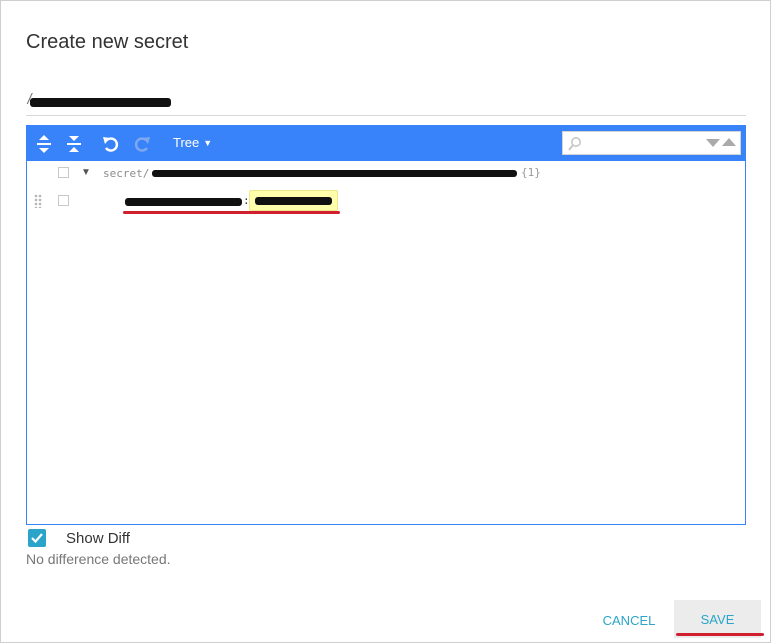  I want to click on root-path-redaction, so click(334, 173).